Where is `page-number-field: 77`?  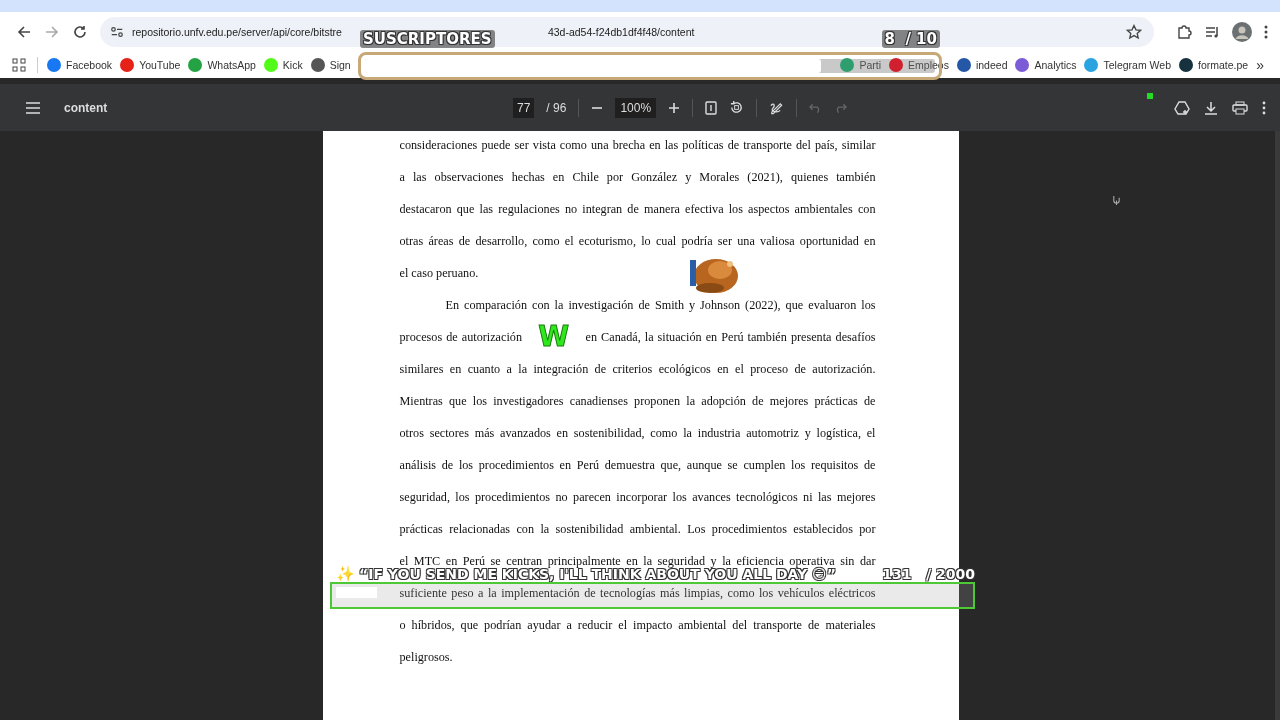
page-number-field: 77 is located at coordinates (524, 107).